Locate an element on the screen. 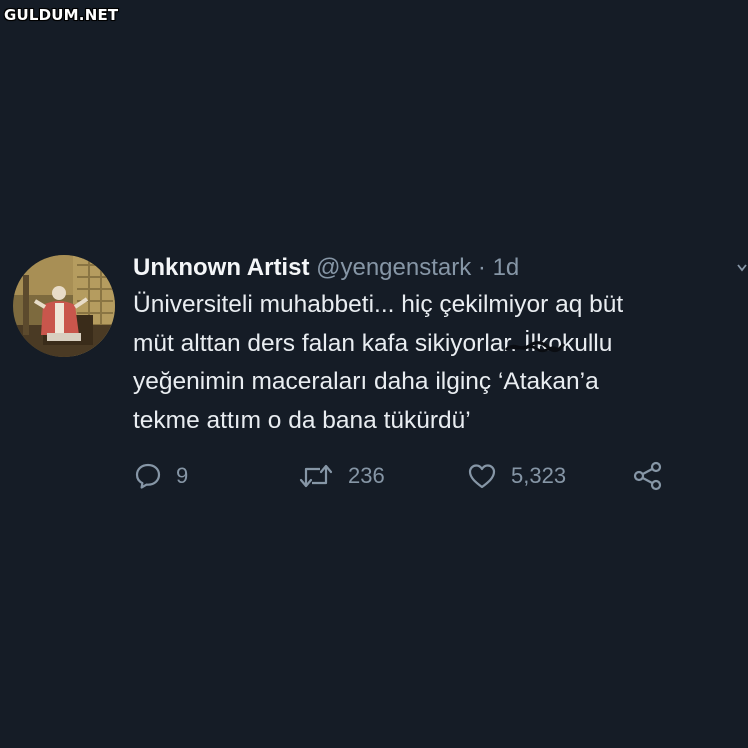 The height and width of the screenshot is (748, 748). reply-count: 9 is located at coordinates (182, 475).